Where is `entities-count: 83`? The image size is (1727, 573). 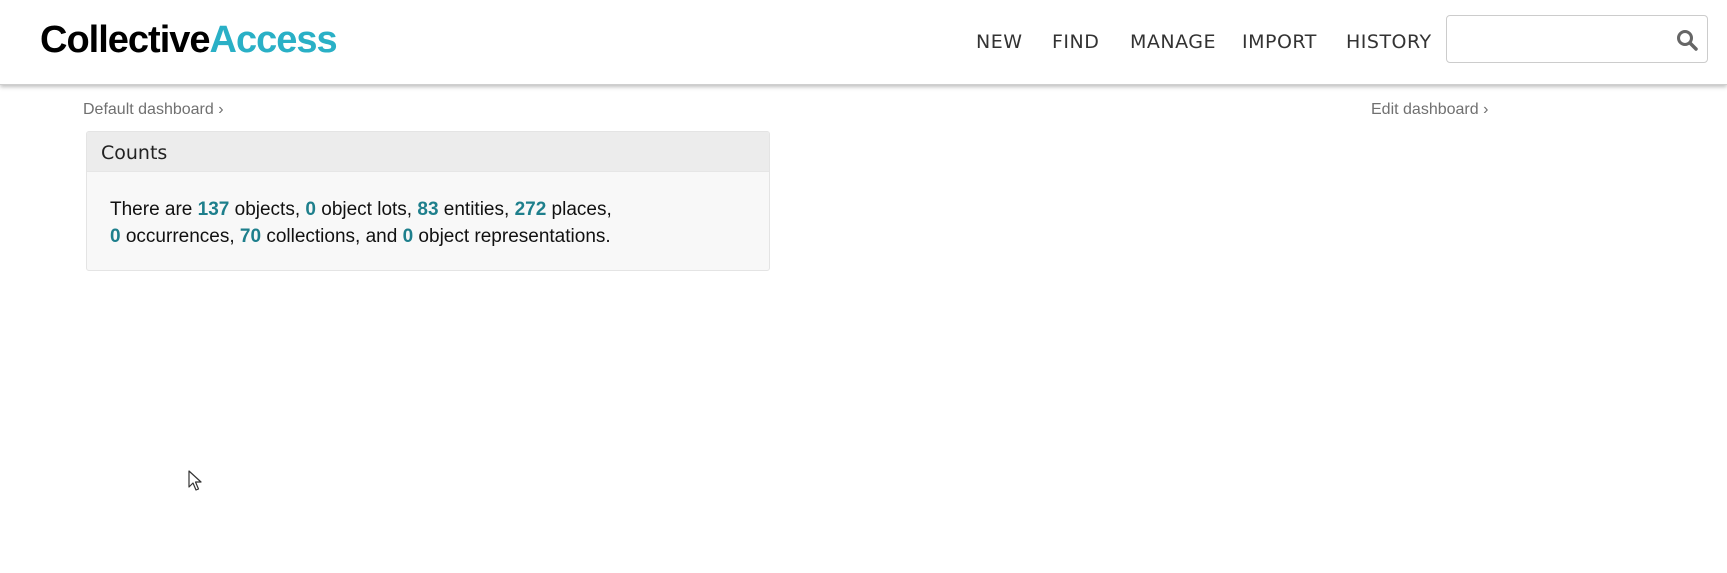 entities-count: 83 is located at coordinates (428, 209).